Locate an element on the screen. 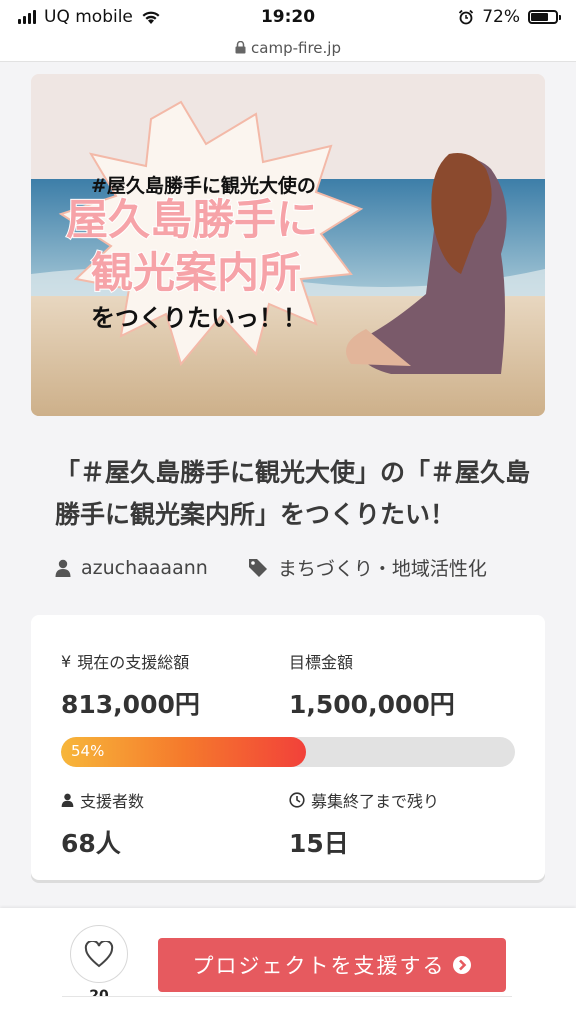 This screenshot has height=1024, width=576. status-bar: UQ mobile 19:20 72% is located at coordinates (288, 17).